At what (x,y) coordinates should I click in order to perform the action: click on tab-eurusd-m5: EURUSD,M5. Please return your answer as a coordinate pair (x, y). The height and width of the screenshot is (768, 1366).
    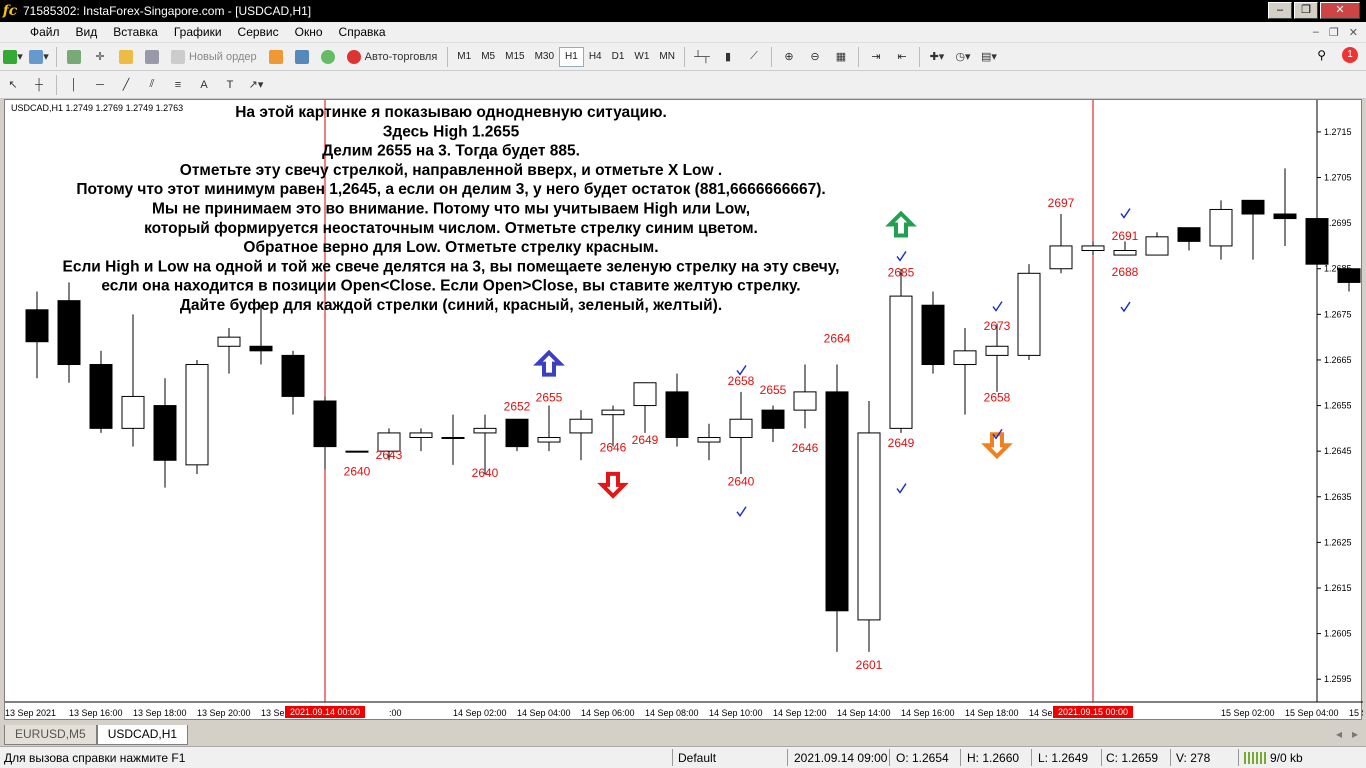
    Looking at the image, I should click on (50, 735).